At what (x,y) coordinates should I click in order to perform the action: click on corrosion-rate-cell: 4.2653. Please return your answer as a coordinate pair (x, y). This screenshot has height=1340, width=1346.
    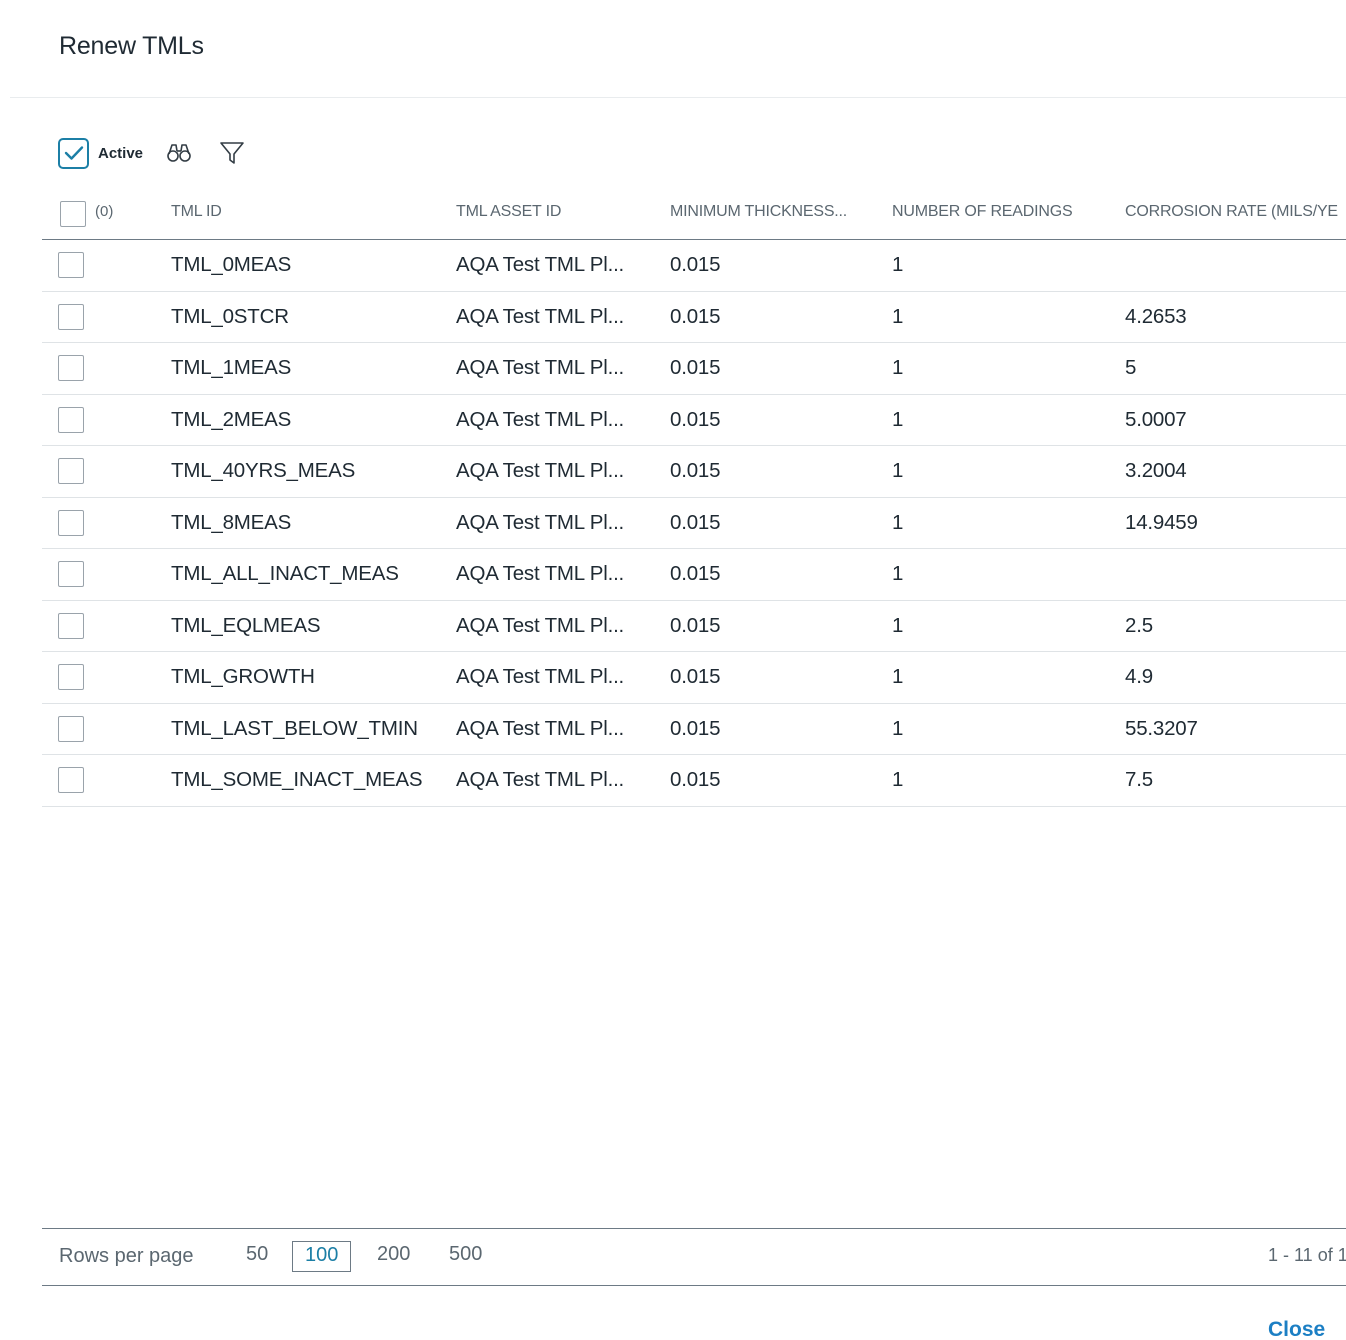
    Looking at the image, I should click on (1156, 316).